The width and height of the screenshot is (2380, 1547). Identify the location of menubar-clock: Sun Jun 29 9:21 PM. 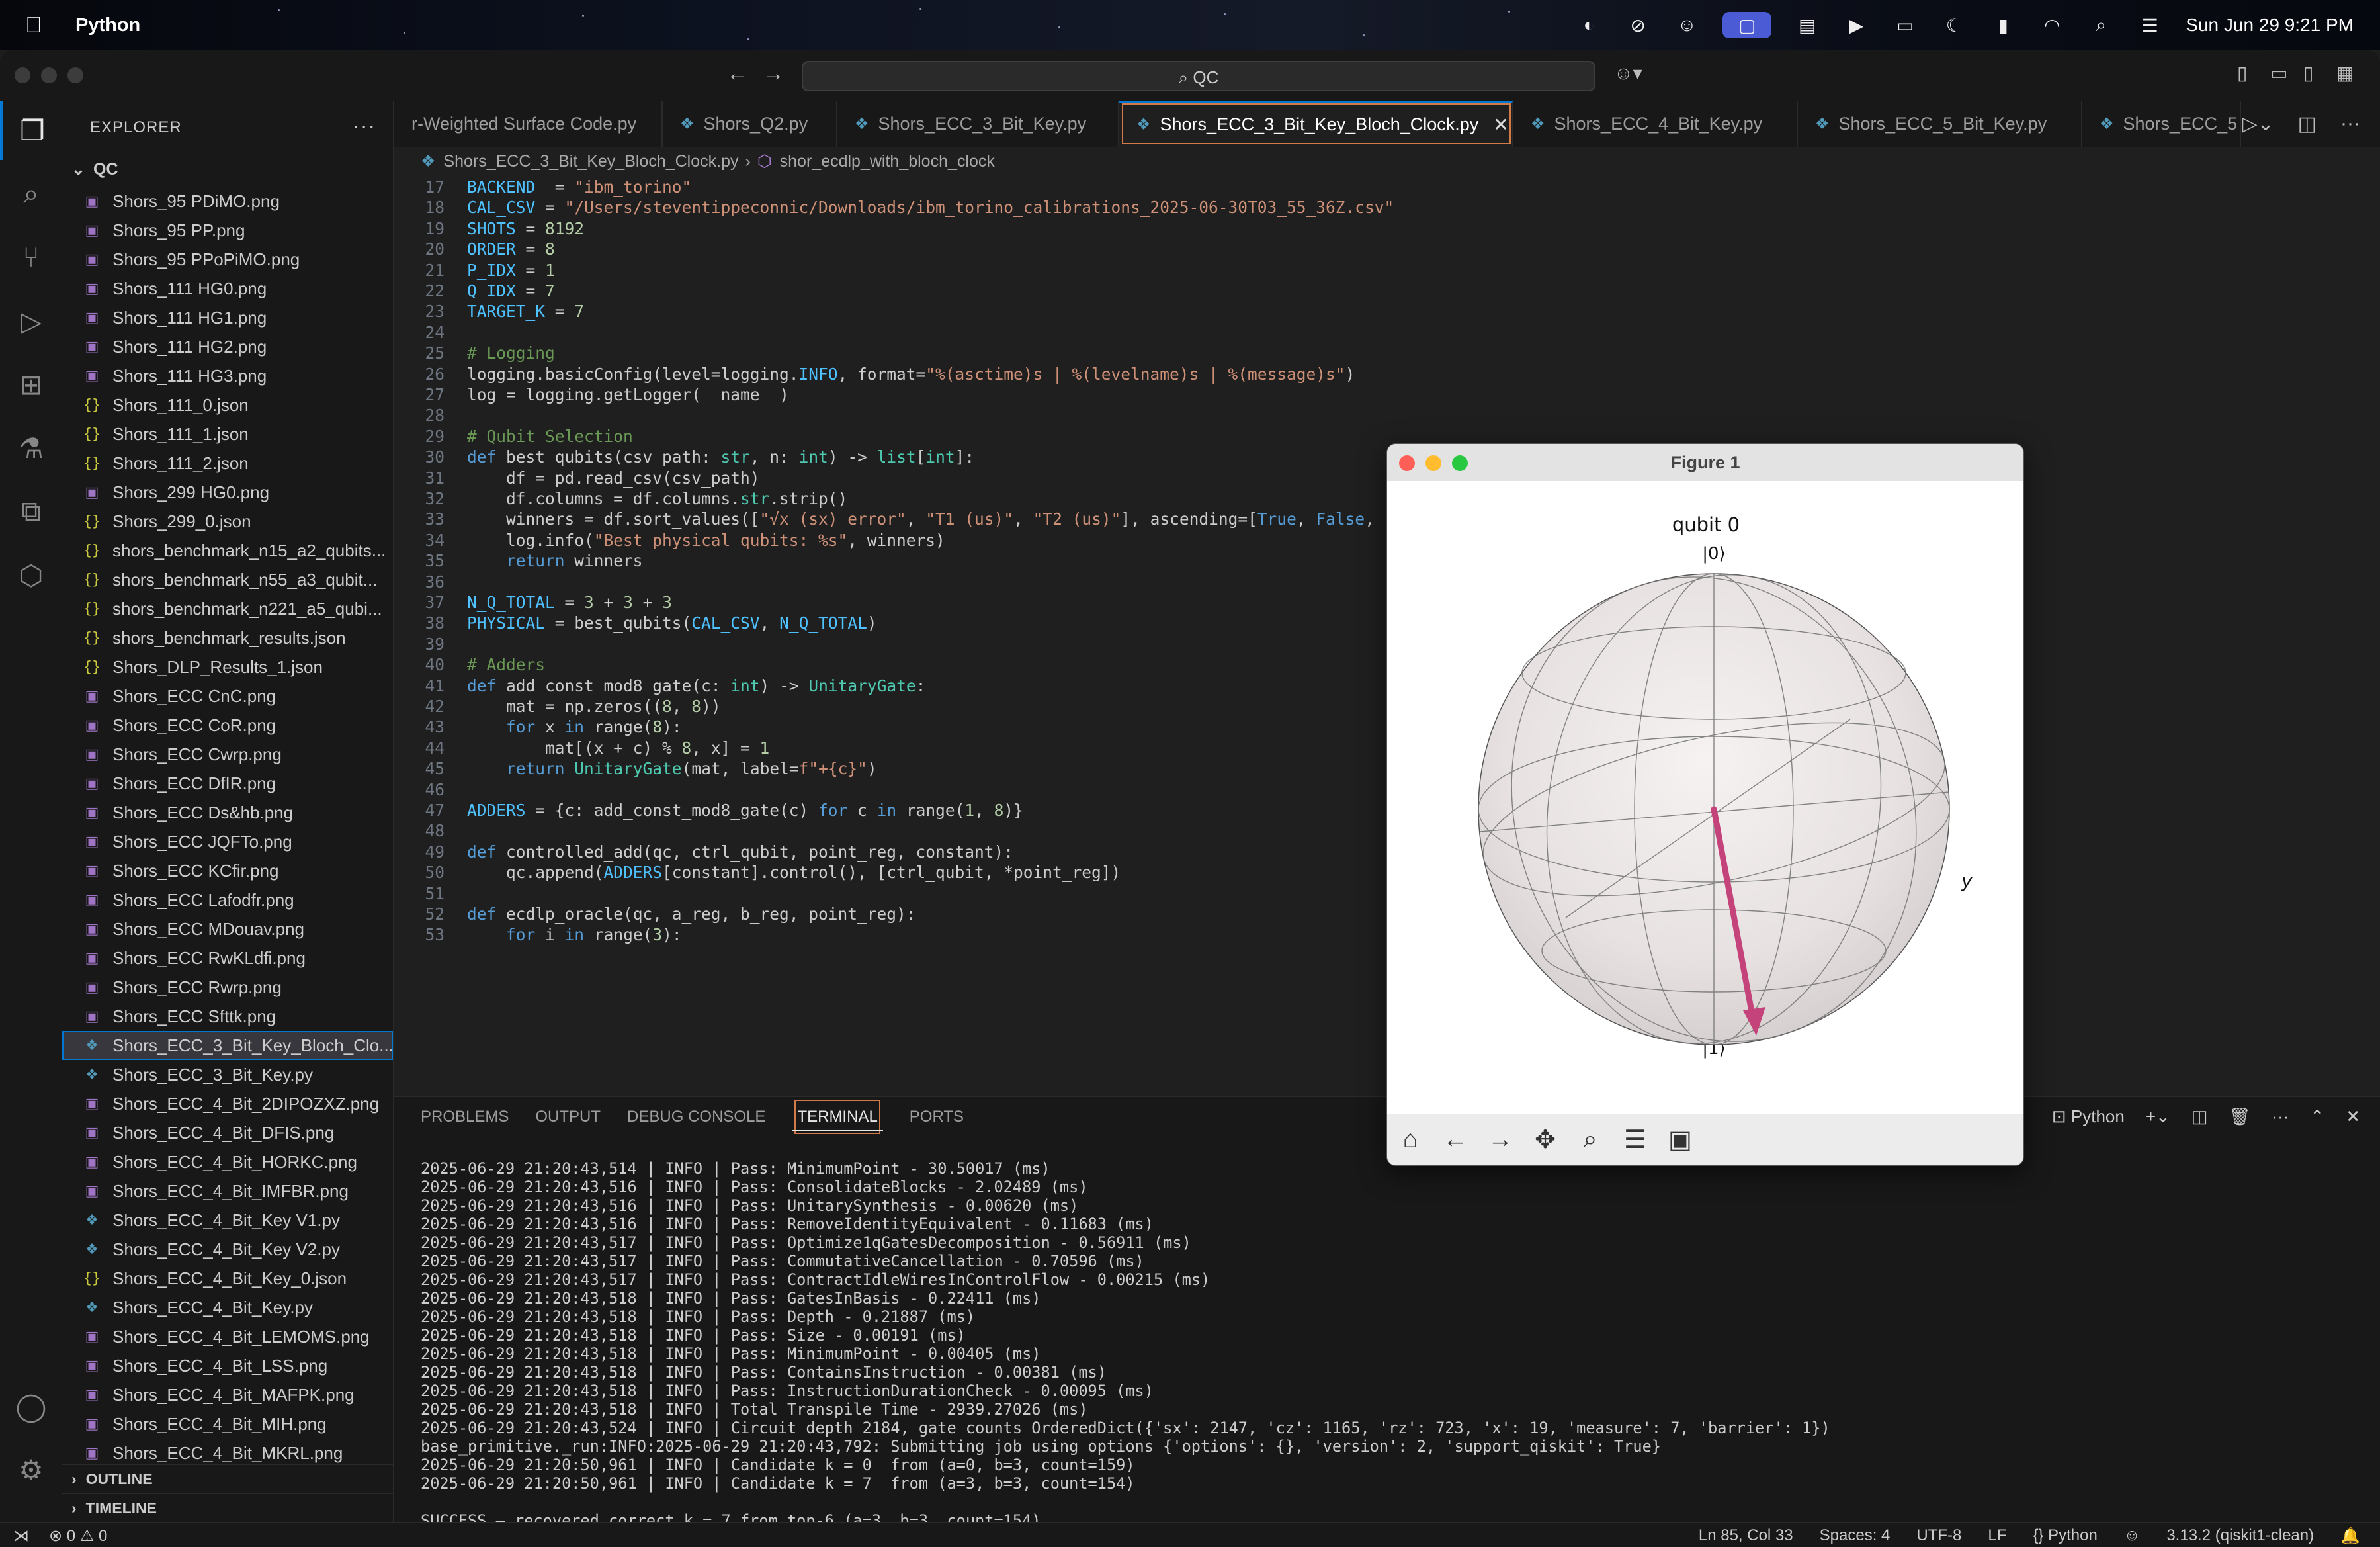
(2270, 26).